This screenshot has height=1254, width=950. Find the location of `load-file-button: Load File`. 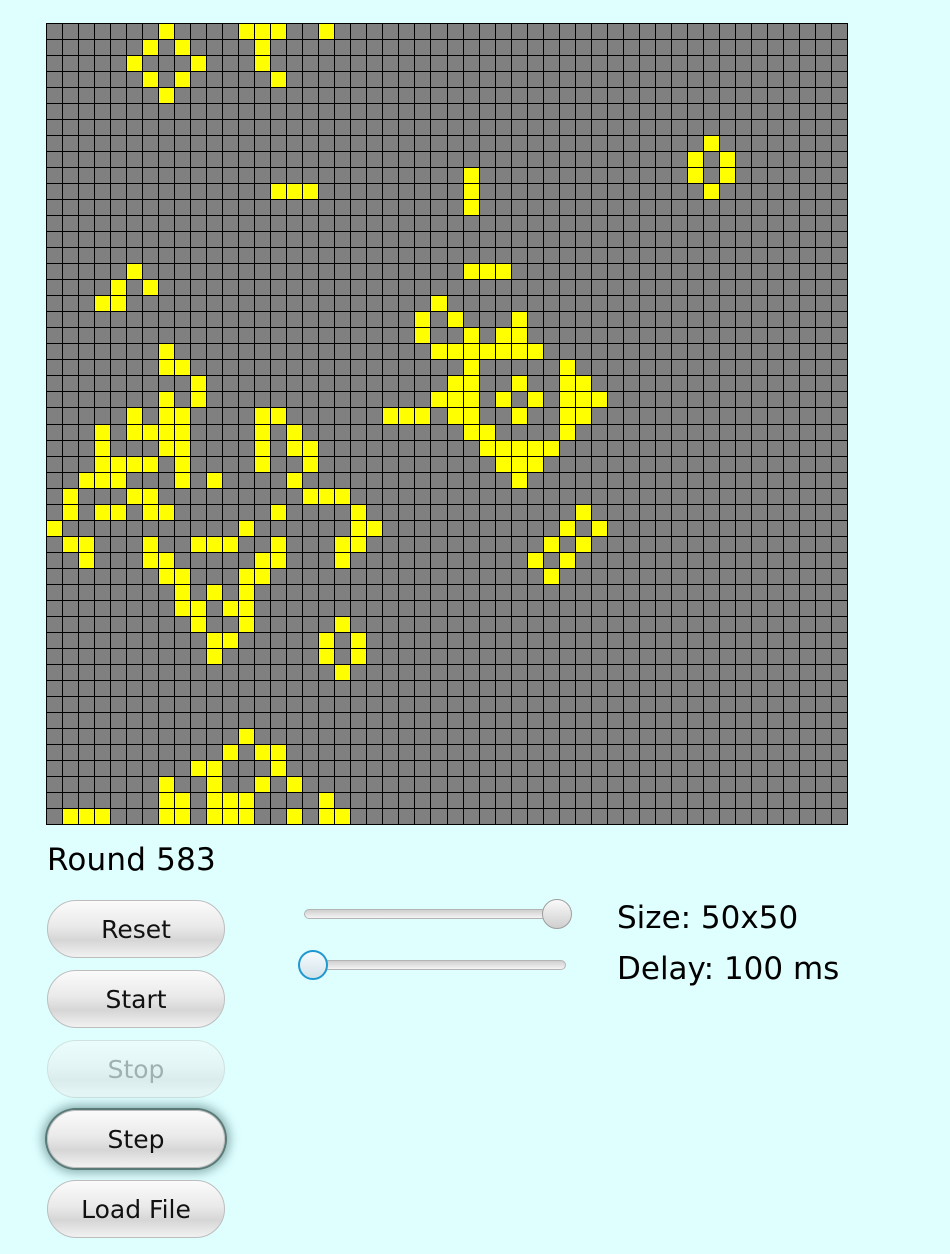

load-file-button: Load File is located at coordinates (136, 1209).